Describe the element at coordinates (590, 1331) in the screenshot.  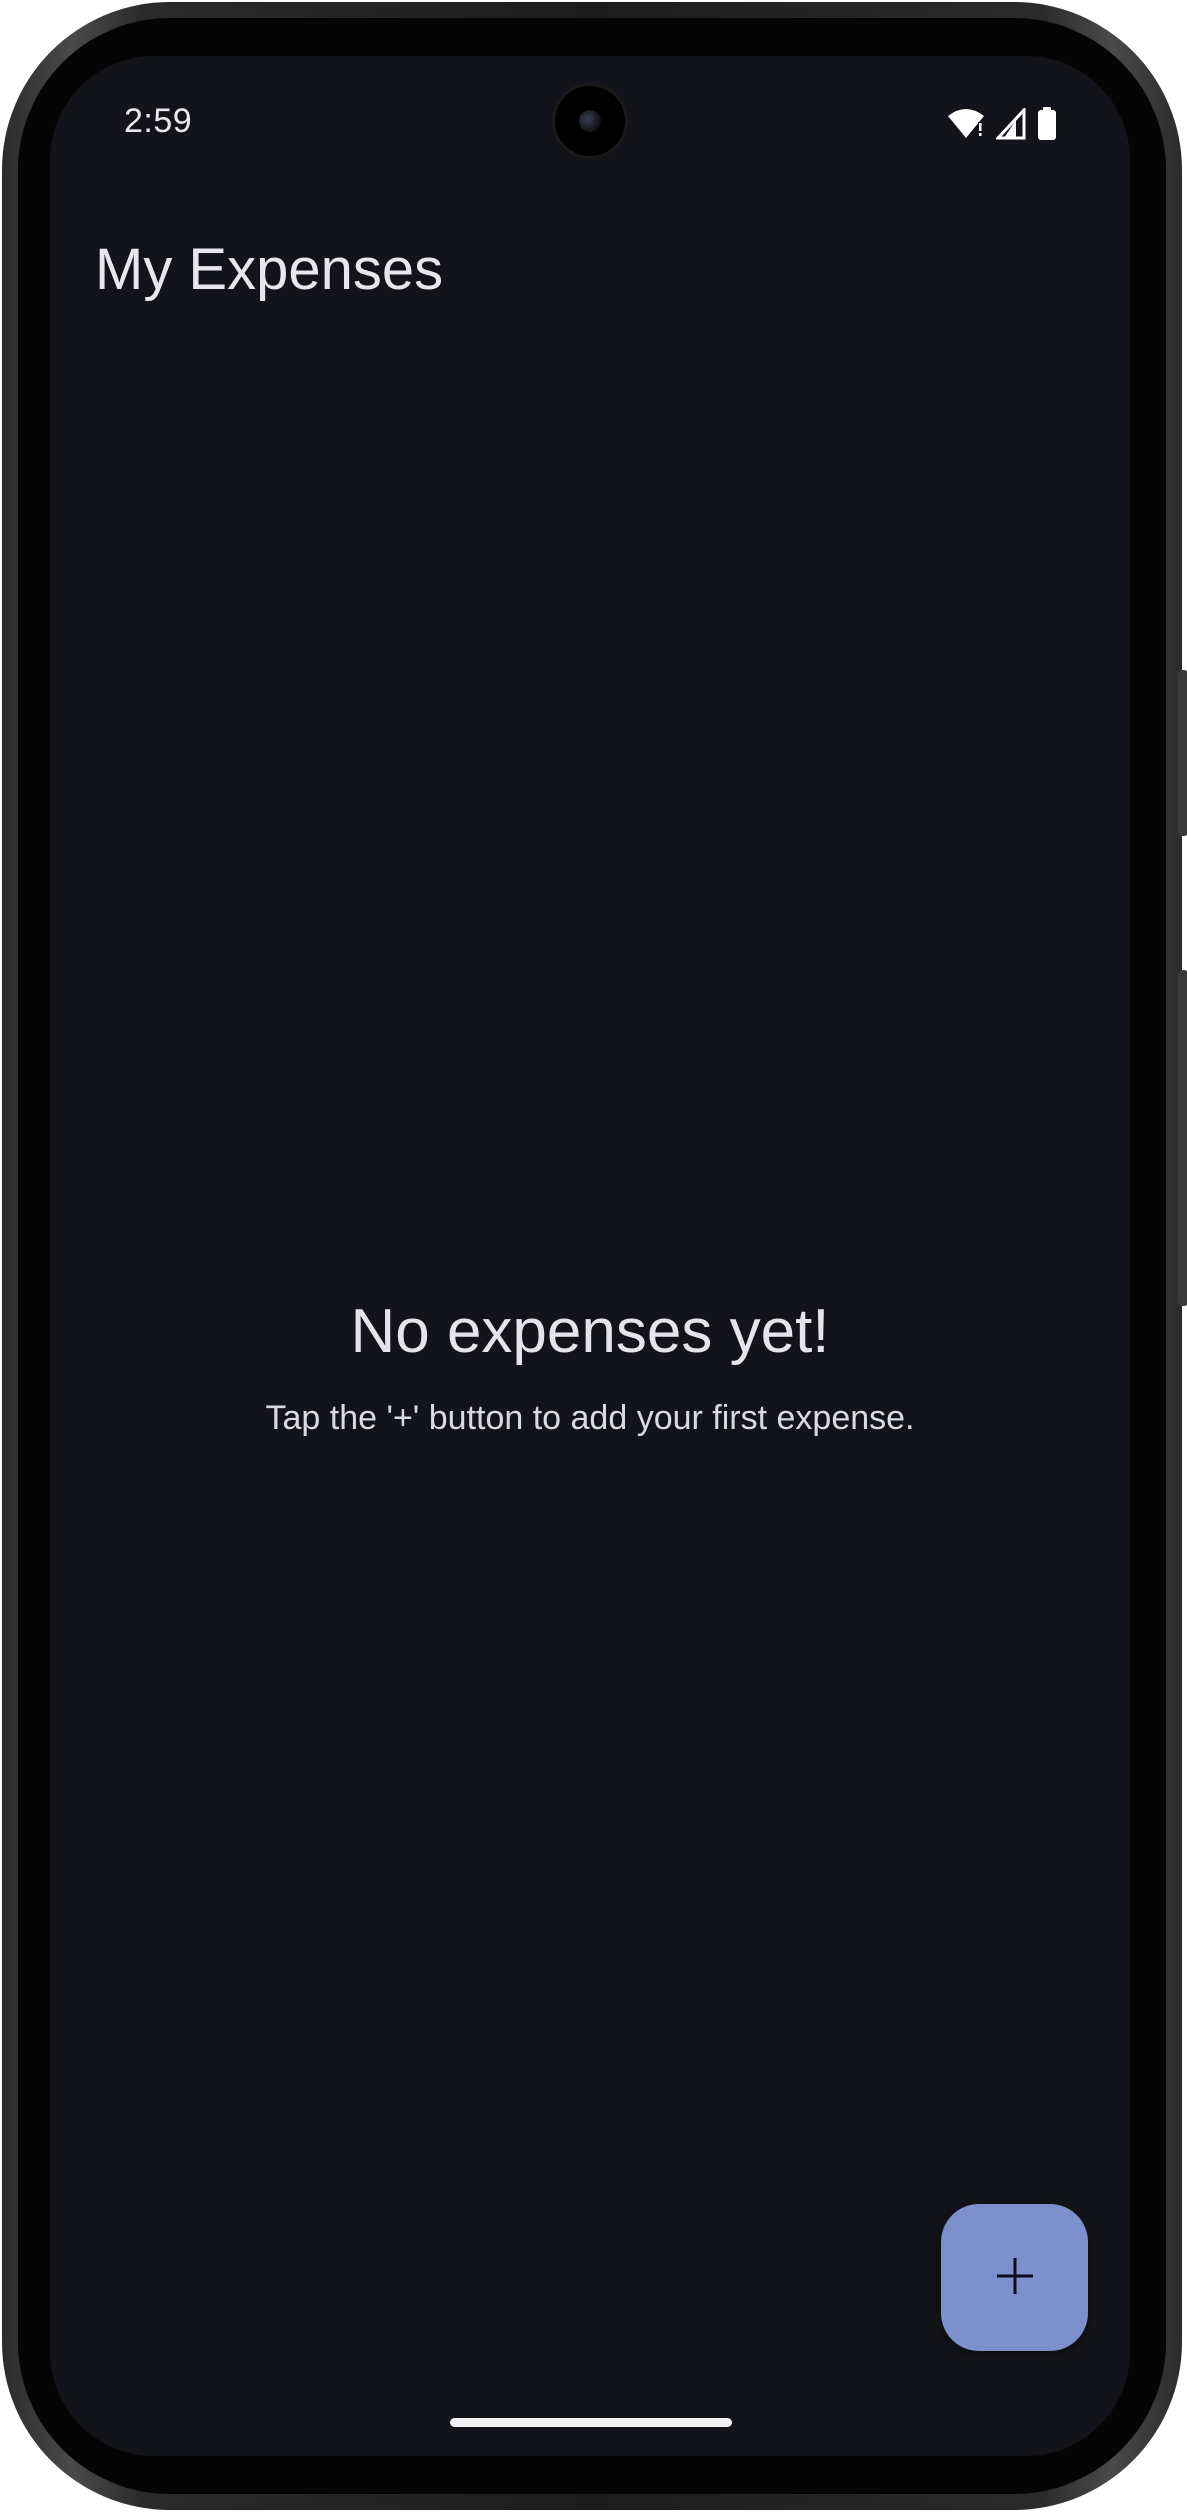
I see `empty-state-title: No expenses yet!` at that location.